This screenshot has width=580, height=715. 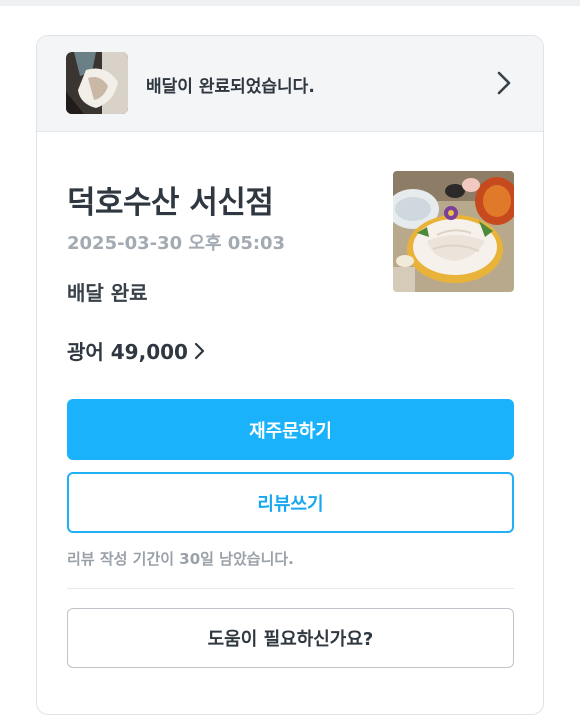 What do you see at coordinates (290, 3) in the screenshot?
I see `top-divider` at bounding box center [290, 3].